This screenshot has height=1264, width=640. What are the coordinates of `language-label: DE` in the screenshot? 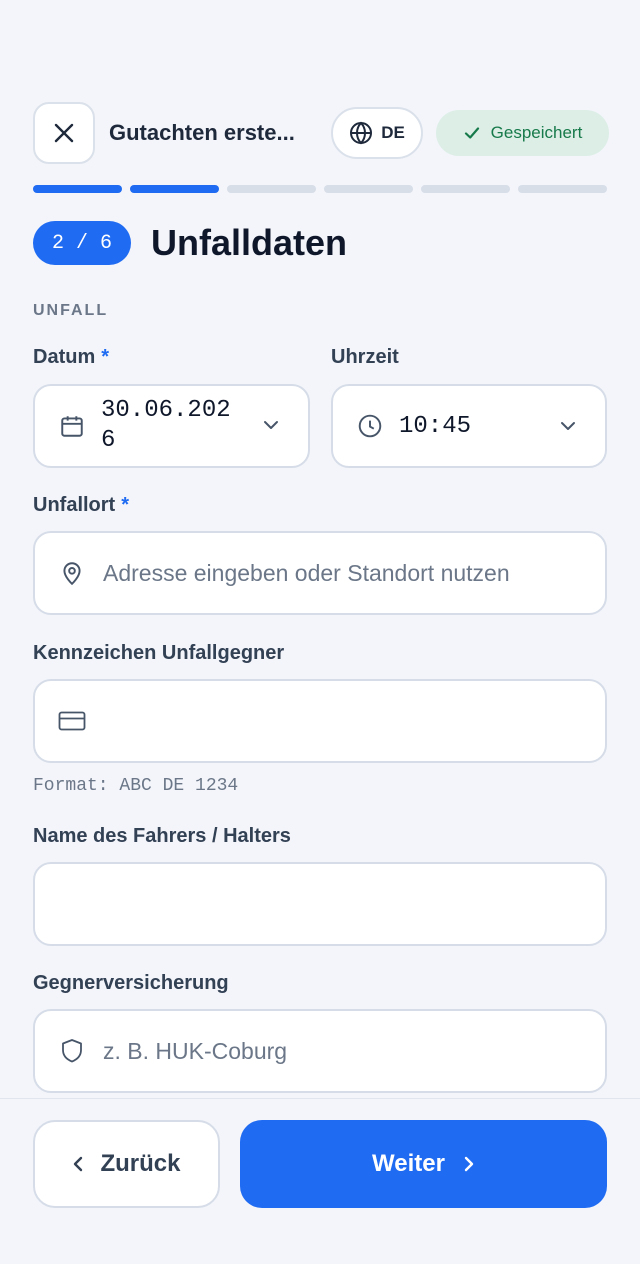 It's located at (393, 132).